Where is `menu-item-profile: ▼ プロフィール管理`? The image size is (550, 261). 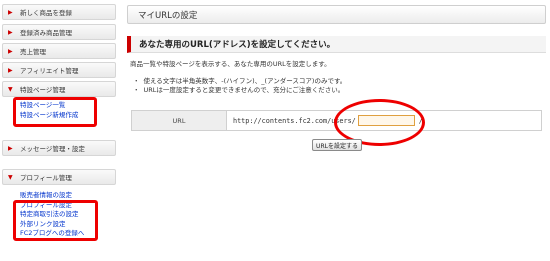
menu-item-profile: ▼ プロフィール管理 is located at coordinates (59, 177).